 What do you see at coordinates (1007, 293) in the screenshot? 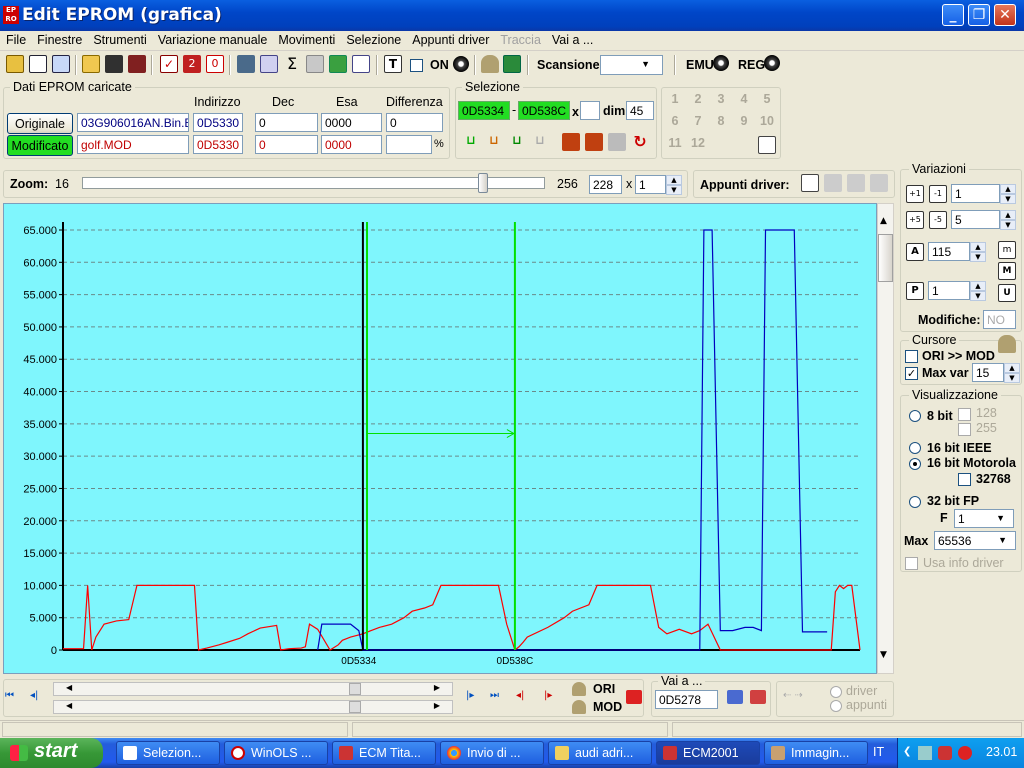
I see `u-button: U` at bounding box center [1007, 293].